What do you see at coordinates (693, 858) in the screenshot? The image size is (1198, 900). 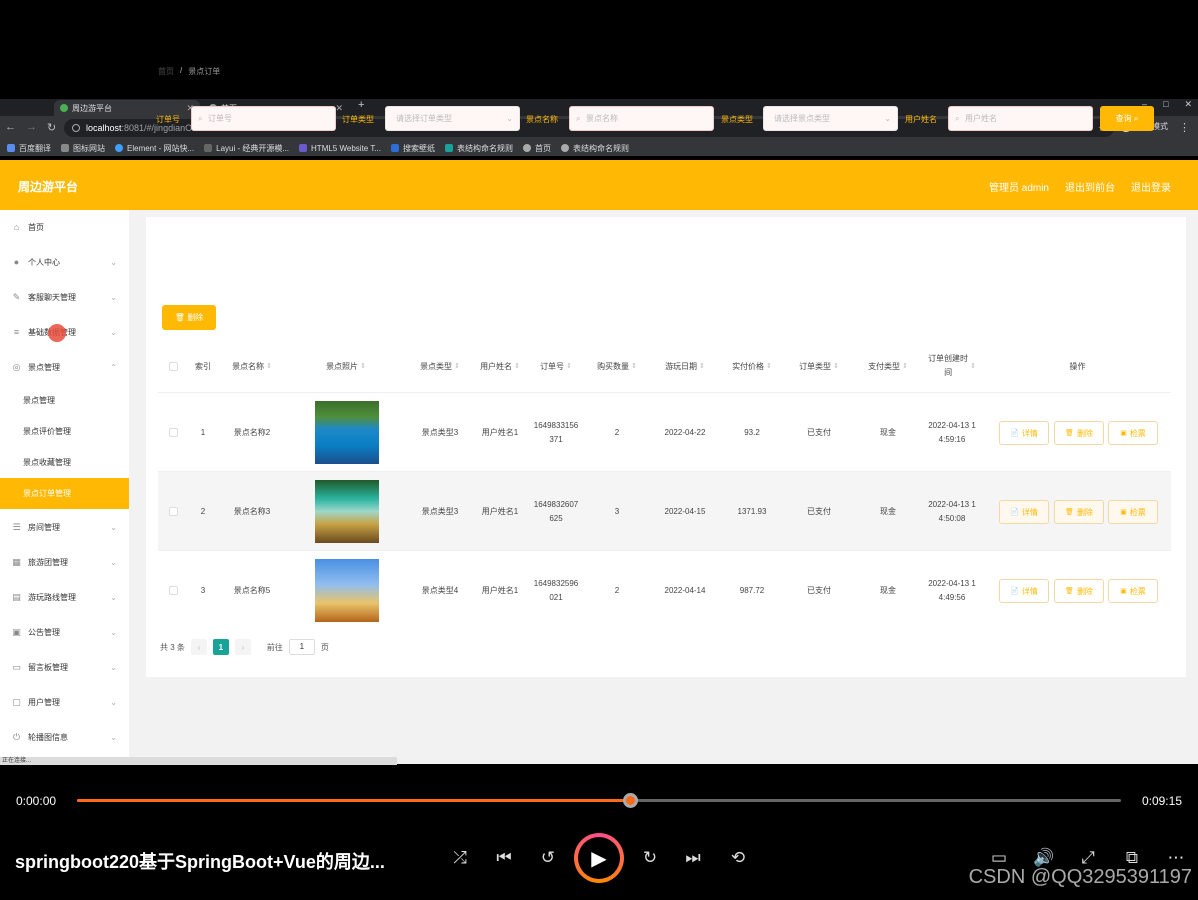 I see `next-icon: ⏭` at bounding box center [693, 858].